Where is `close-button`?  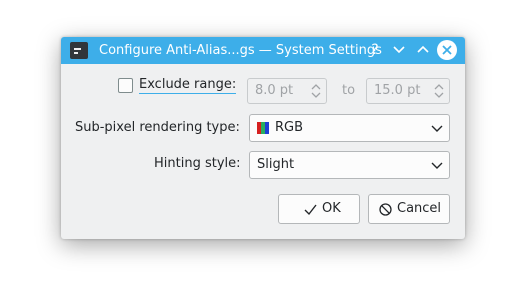
close-button is located at coordinates (447, 50).